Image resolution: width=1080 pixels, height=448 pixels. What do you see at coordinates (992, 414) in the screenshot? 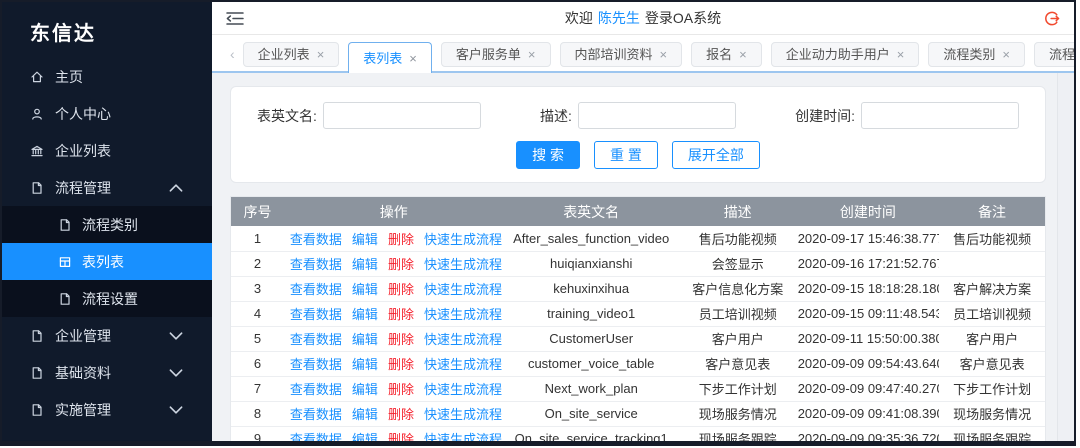
I see `note-cell: 现场服务情况` at bounding box center [992, 414].